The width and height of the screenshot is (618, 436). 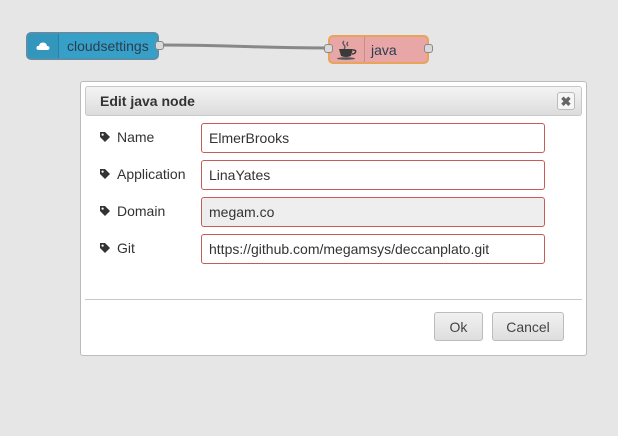 What do you see at coordinates (333, 101) in the screenshot?
I see `dialog-header: Edit java node ✖` at bounding box center [333, 101].